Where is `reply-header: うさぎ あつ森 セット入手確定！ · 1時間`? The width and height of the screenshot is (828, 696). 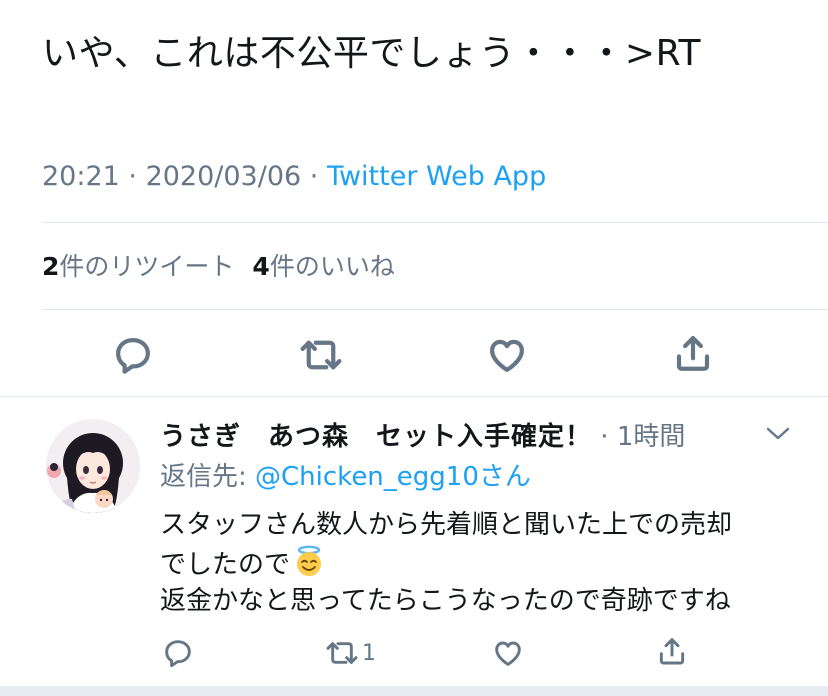 reply-header: うさぎ あつ森 セット入手確定！ · 1時間 is located at coordinates (422, 437).